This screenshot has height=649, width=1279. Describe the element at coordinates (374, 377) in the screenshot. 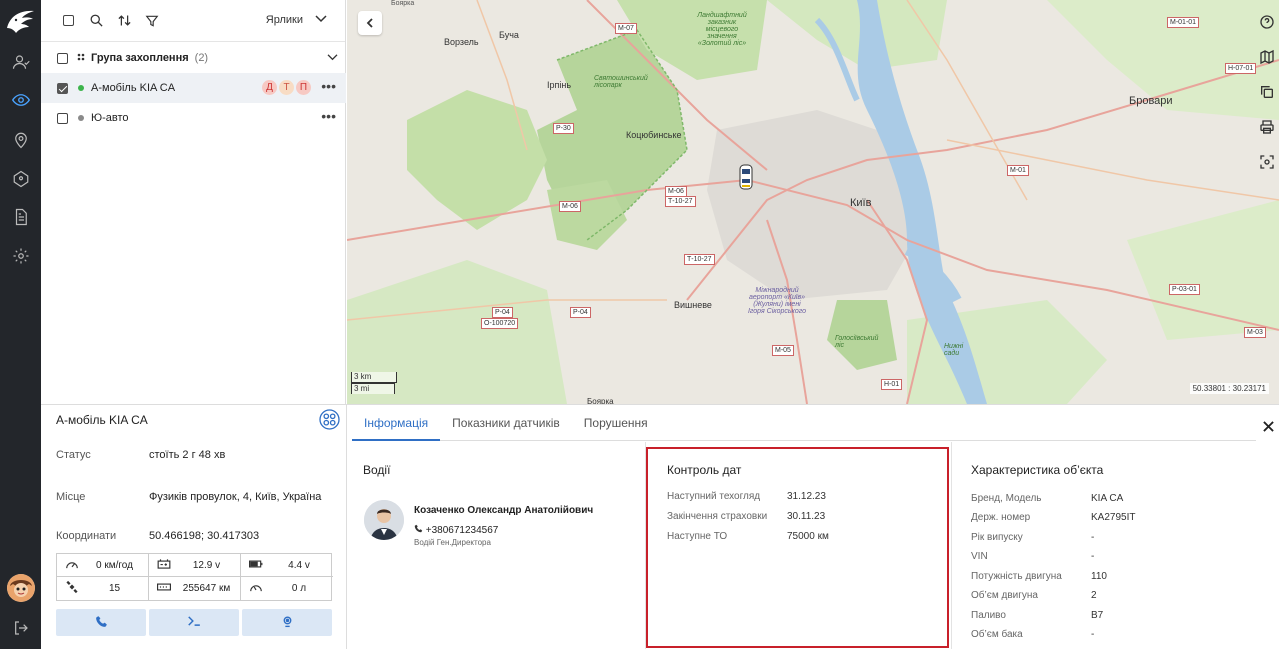

I see `scale-km: 3 km` at that location.